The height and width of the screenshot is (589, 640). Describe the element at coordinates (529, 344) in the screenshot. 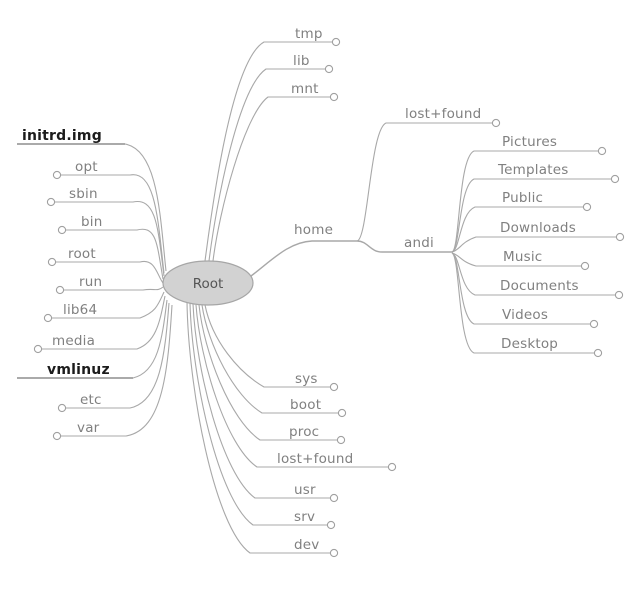

I see `node-label-desktop: Desktop` at that location.